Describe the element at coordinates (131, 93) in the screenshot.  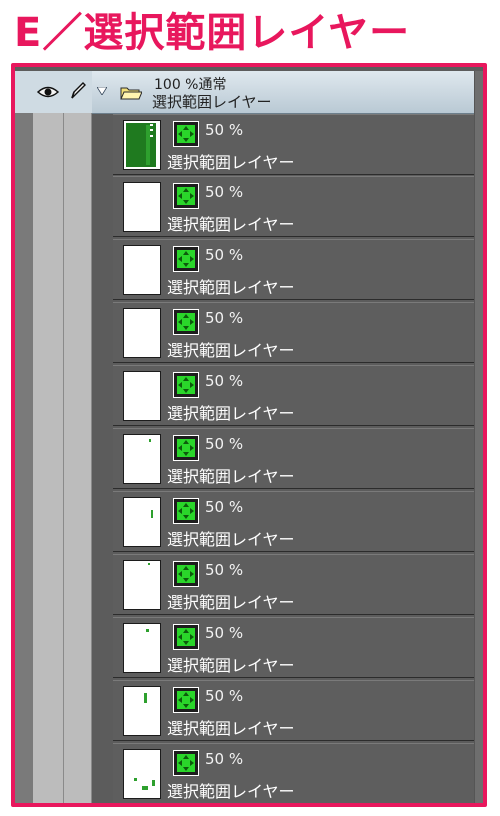
I see `folder-icon` at that location.